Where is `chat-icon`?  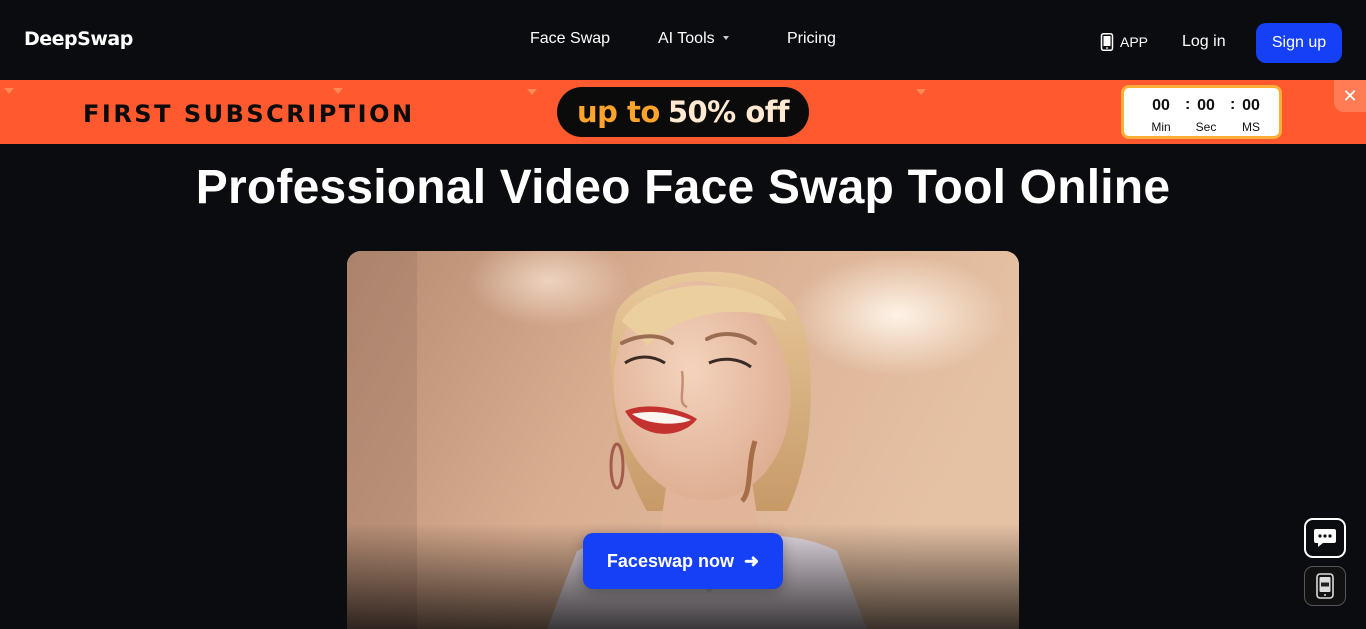 chat-icon is located at coordinates (1325, 538).